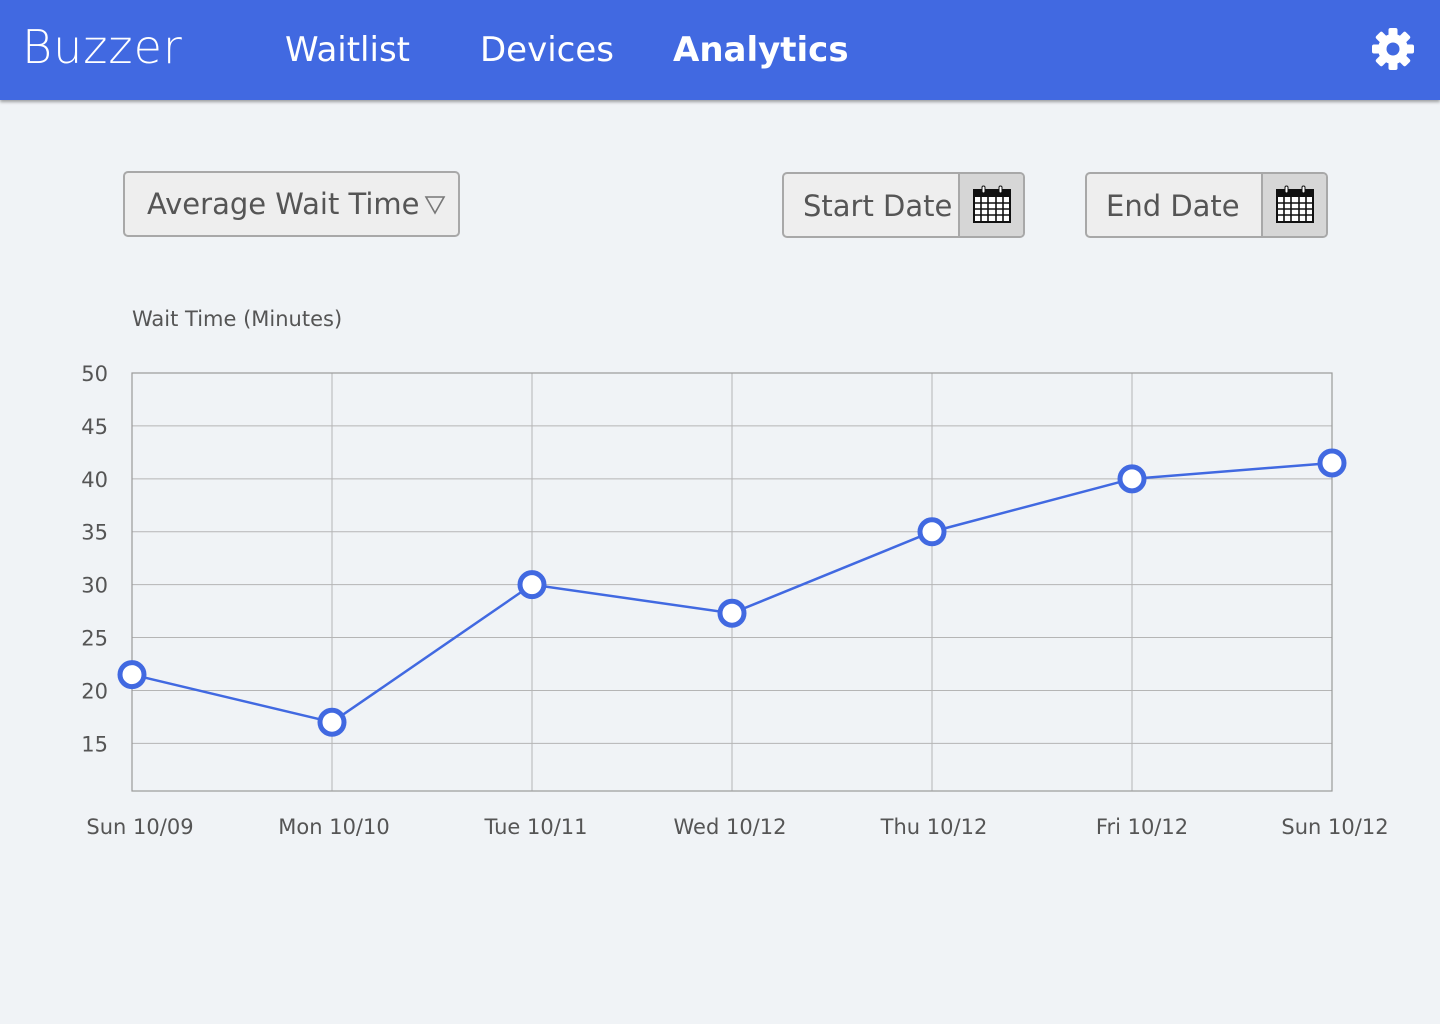 This screenshot has height=1024, width=1440. What do you see at coordinates (237, 319) in the screenshot?
I see `y-axis-label: Wait Time (Minutes)` at bounding box center [237, 319].